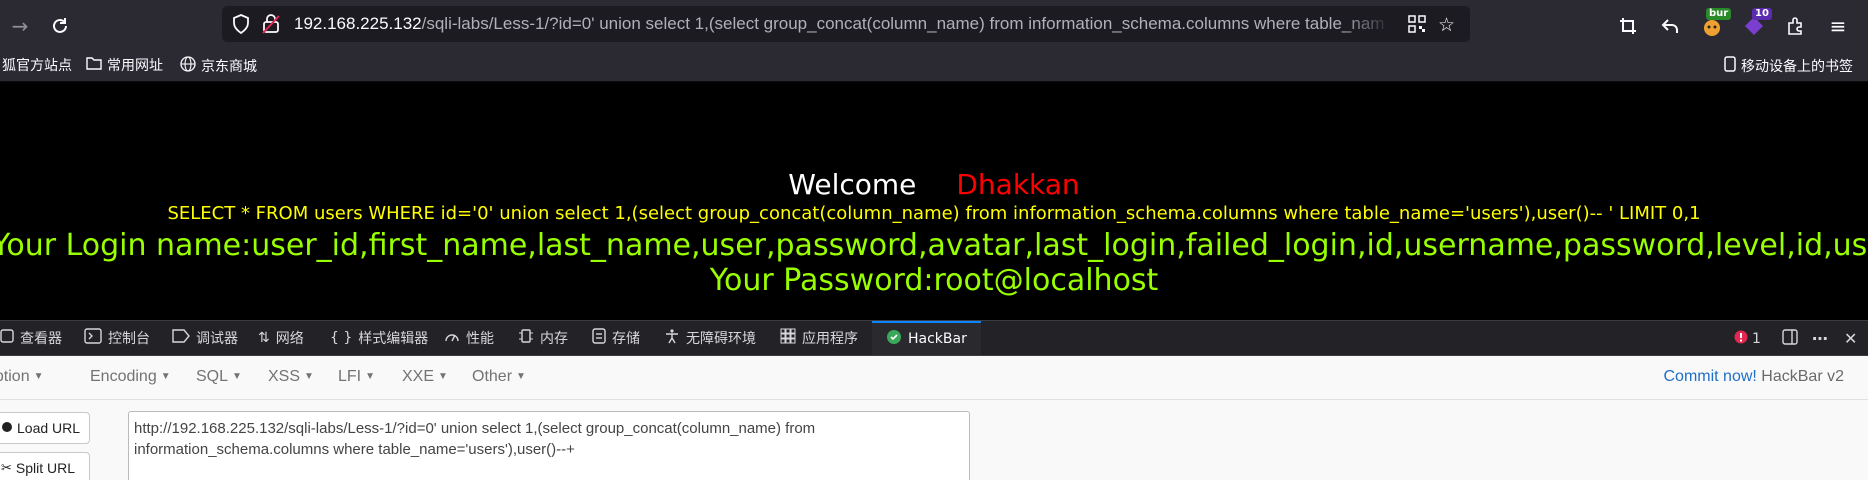  I want to click on tab-inspector: 查看器, so click(31, 338).